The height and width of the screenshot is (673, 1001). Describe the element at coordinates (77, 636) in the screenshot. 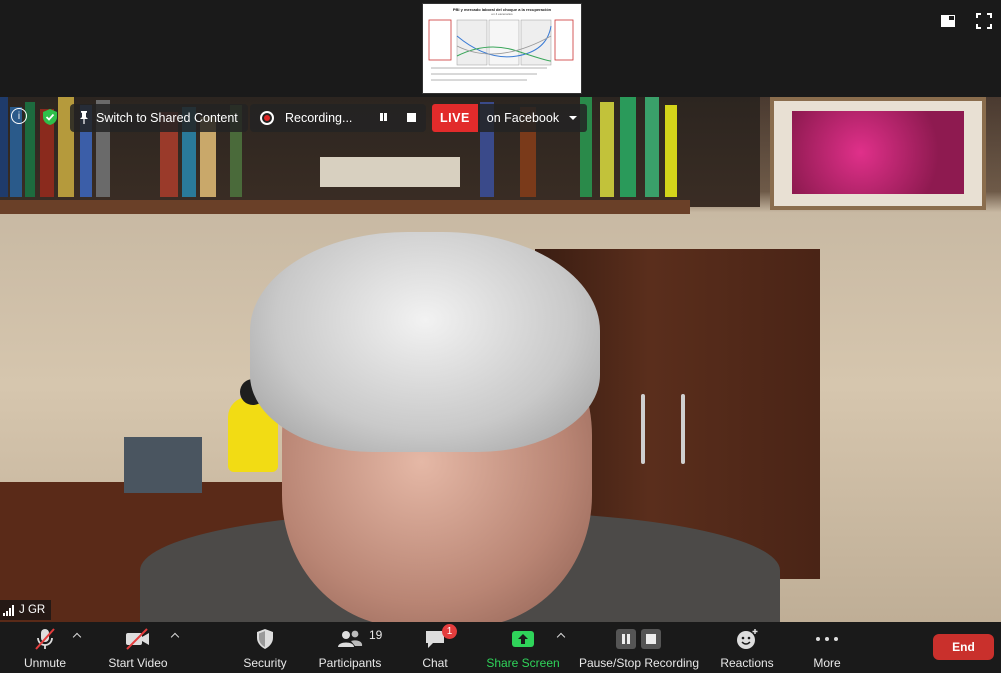

I see `audio-options-caret-icon` at that location.